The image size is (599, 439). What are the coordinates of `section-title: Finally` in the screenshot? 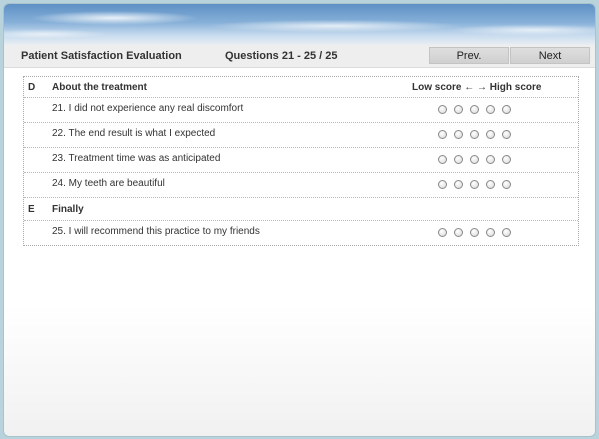 It's located at (68, 209).